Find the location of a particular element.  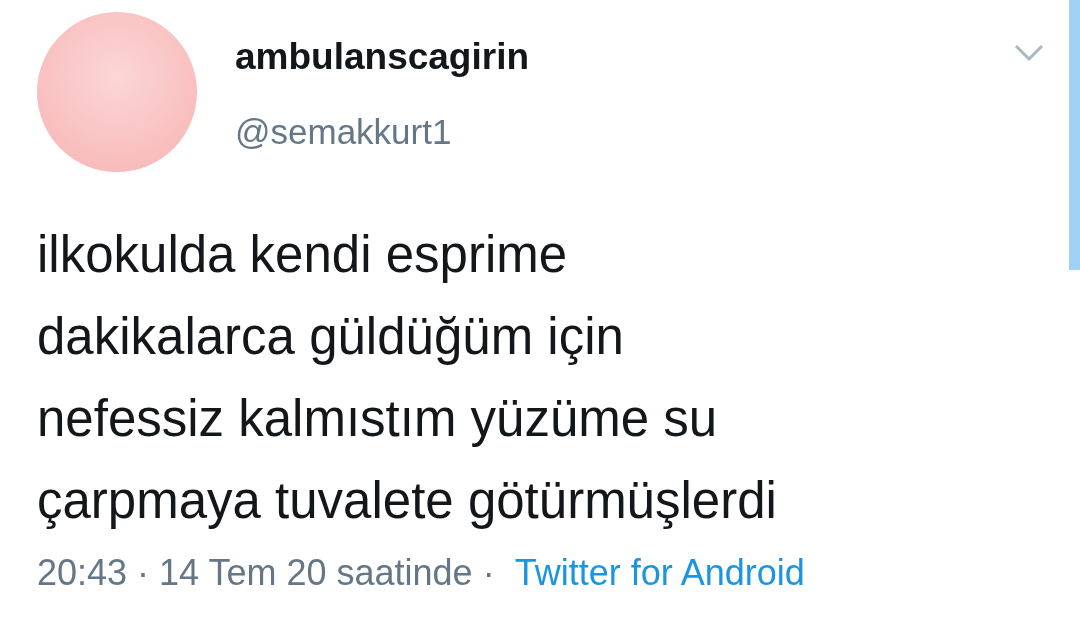

display-name: ambulanscagirin is located at coordinates (624, 57).